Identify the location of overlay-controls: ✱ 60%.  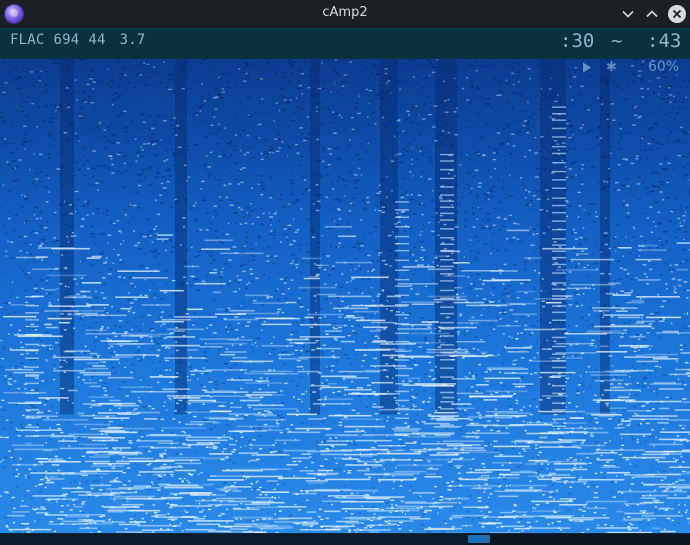
(632, 68).